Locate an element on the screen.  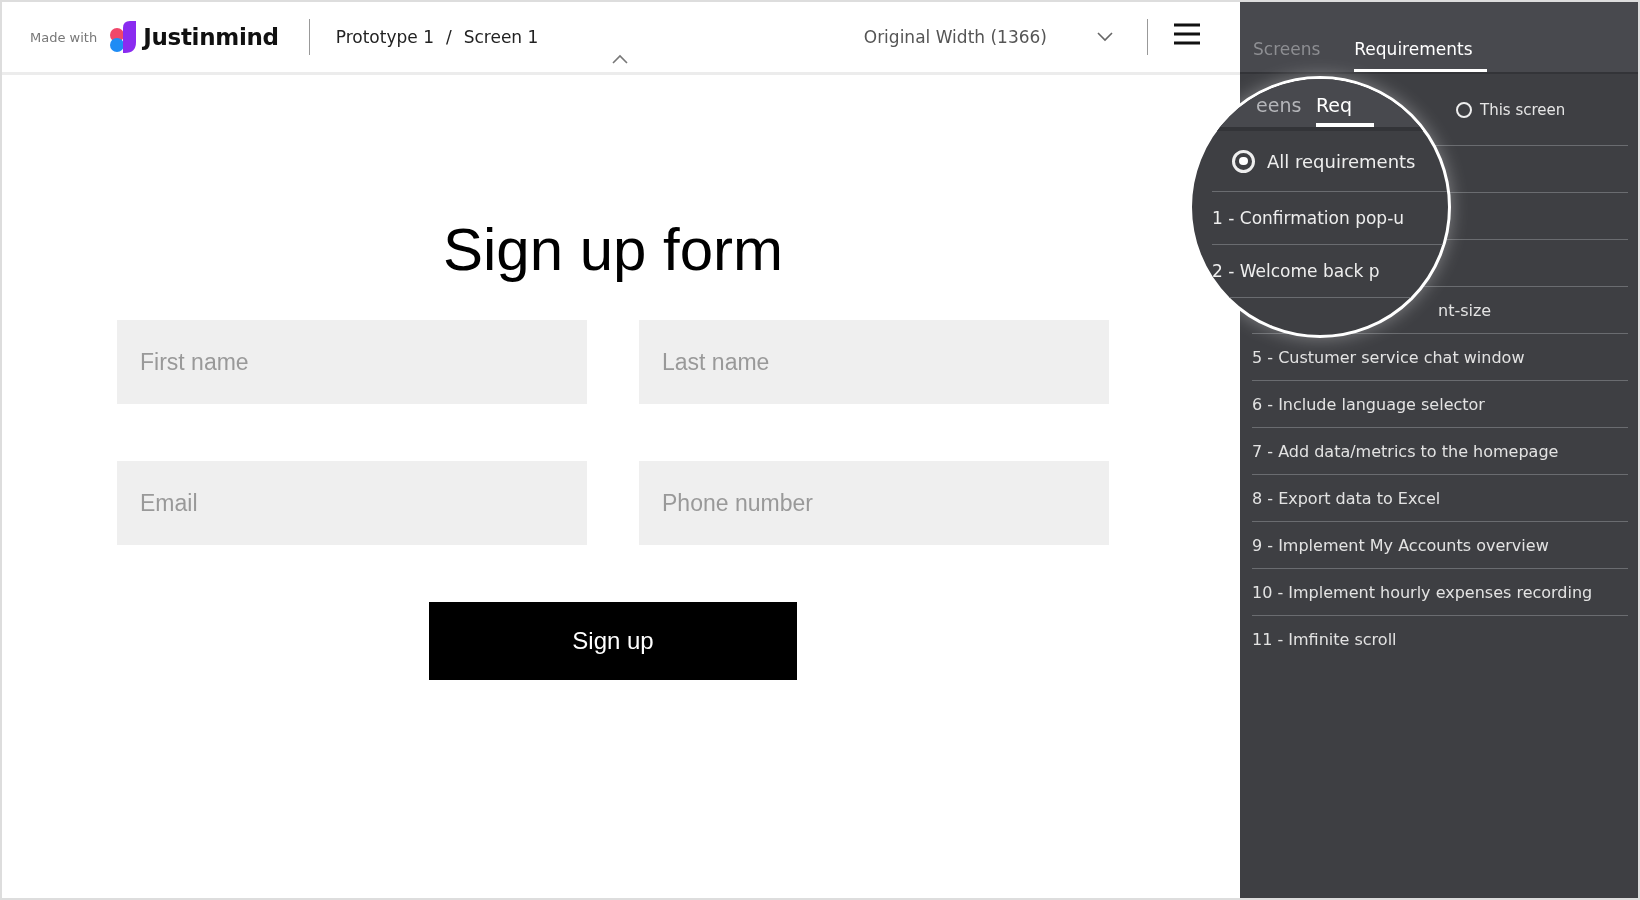
sign-up-button: Sign up is located at coordinates (613, 641).